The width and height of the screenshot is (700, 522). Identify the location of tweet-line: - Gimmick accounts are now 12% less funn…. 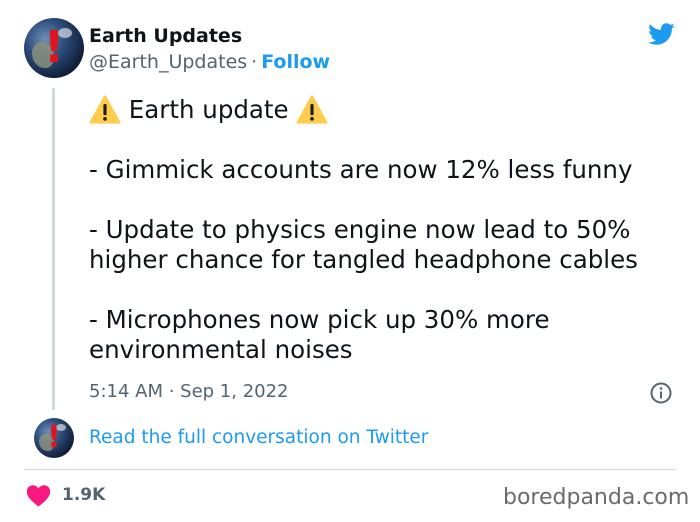
(361, 169).